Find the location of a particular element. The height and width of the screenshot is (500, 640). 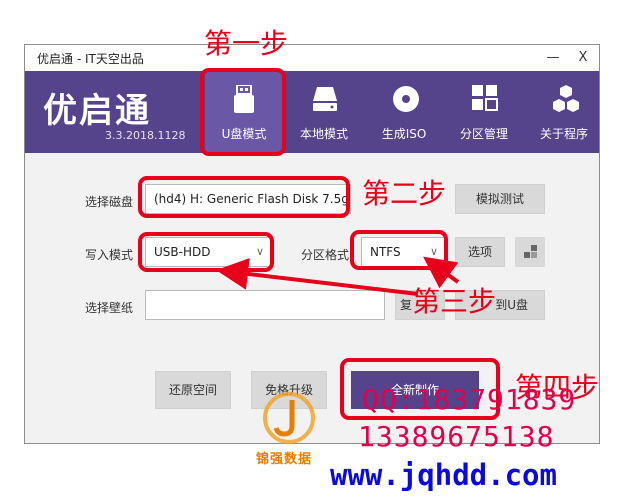

watermark-phone: 13389675138 is located at coordinates (456, 436).